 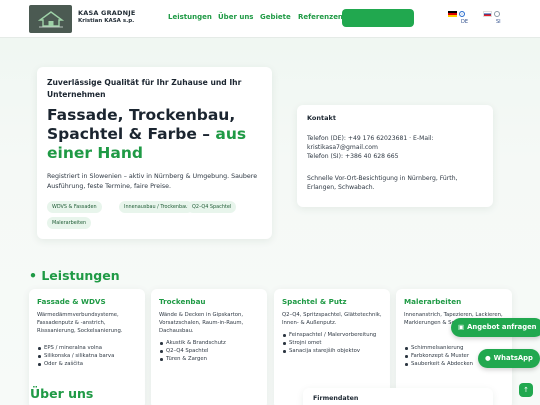 What do you see at coordinates (74, 275) in the screenshot?
I see `section-title-leistungen: • Leistungen` at bounding box center [74, 275].